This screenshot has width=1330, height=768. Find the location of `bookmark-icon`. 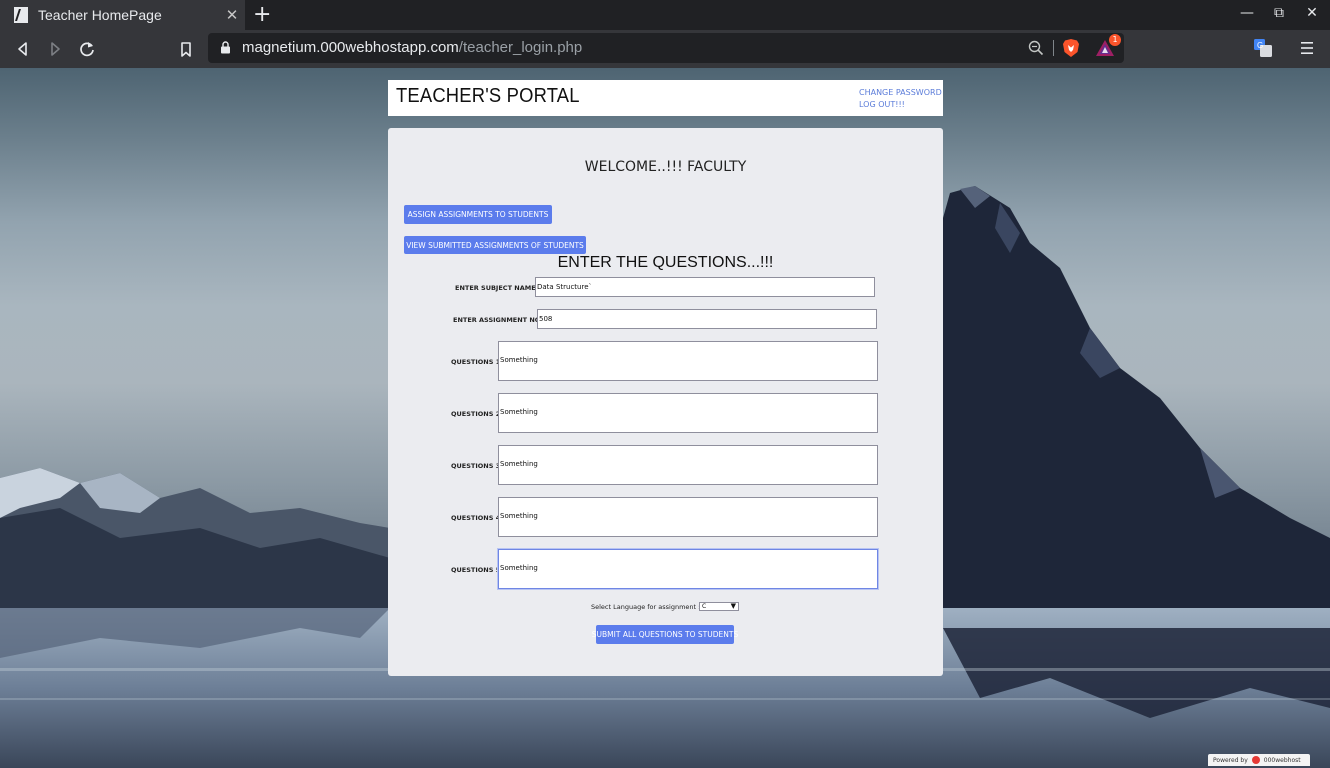

bookmark-icon is located at coordinates (186, 49).